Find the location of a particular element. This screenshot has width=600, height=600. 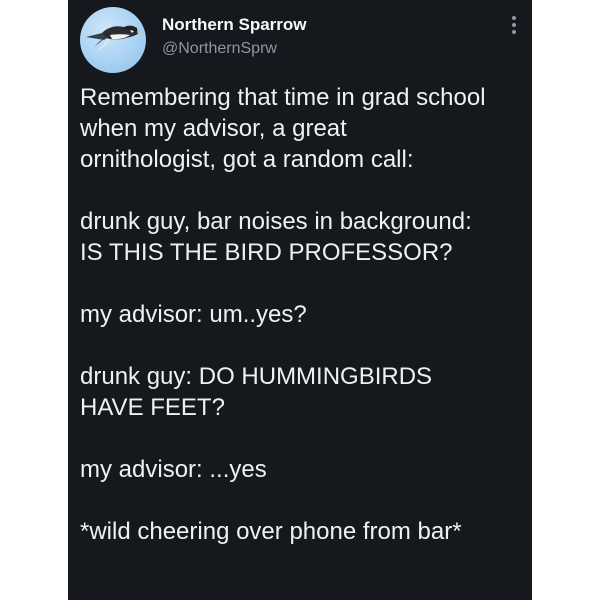

bird-avatar-icon is located at coordinates (114, 38).